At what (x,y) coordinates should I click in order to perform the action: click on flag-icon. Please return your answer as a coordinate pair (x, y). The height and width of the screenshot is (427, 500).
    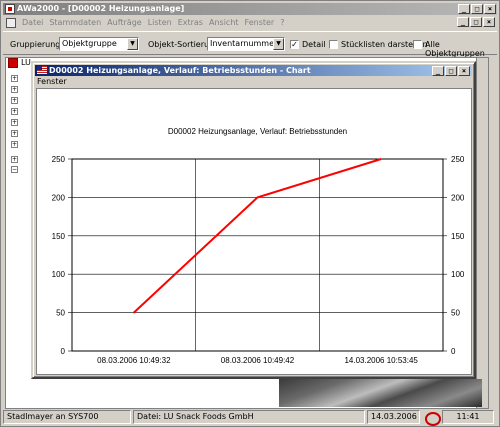
    Looking at the image, I should click on (42, 70).